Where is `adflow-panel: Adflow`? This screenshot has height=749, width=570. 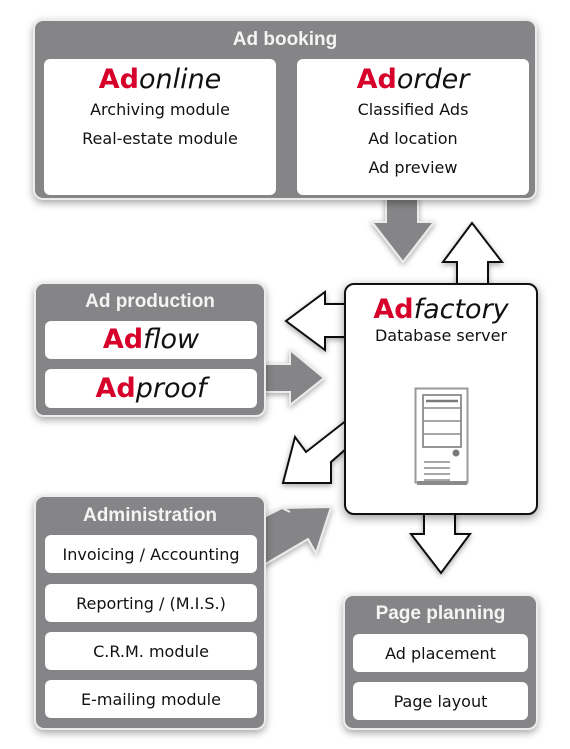 adflow-panel: Adflow is located at coordinates (151, 340).